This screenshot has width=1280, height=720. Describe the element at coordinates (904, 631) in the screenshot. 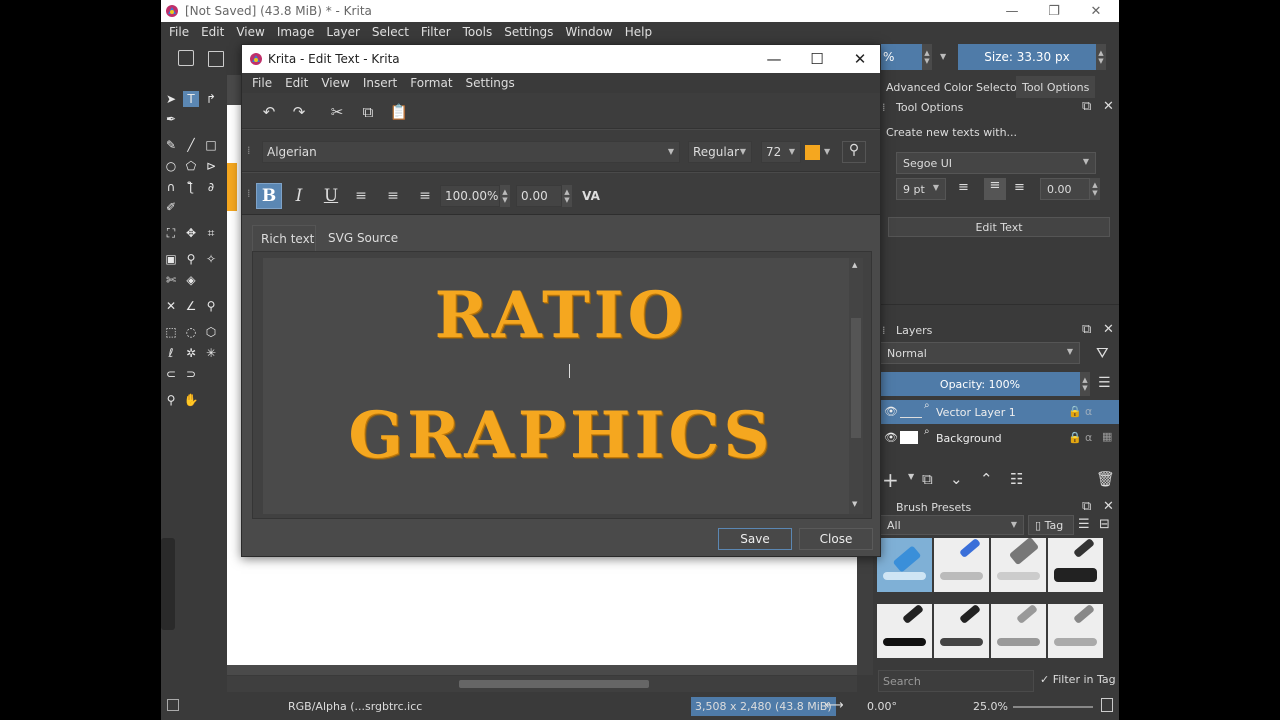

I see `brush-preset-marker-black` at that location.